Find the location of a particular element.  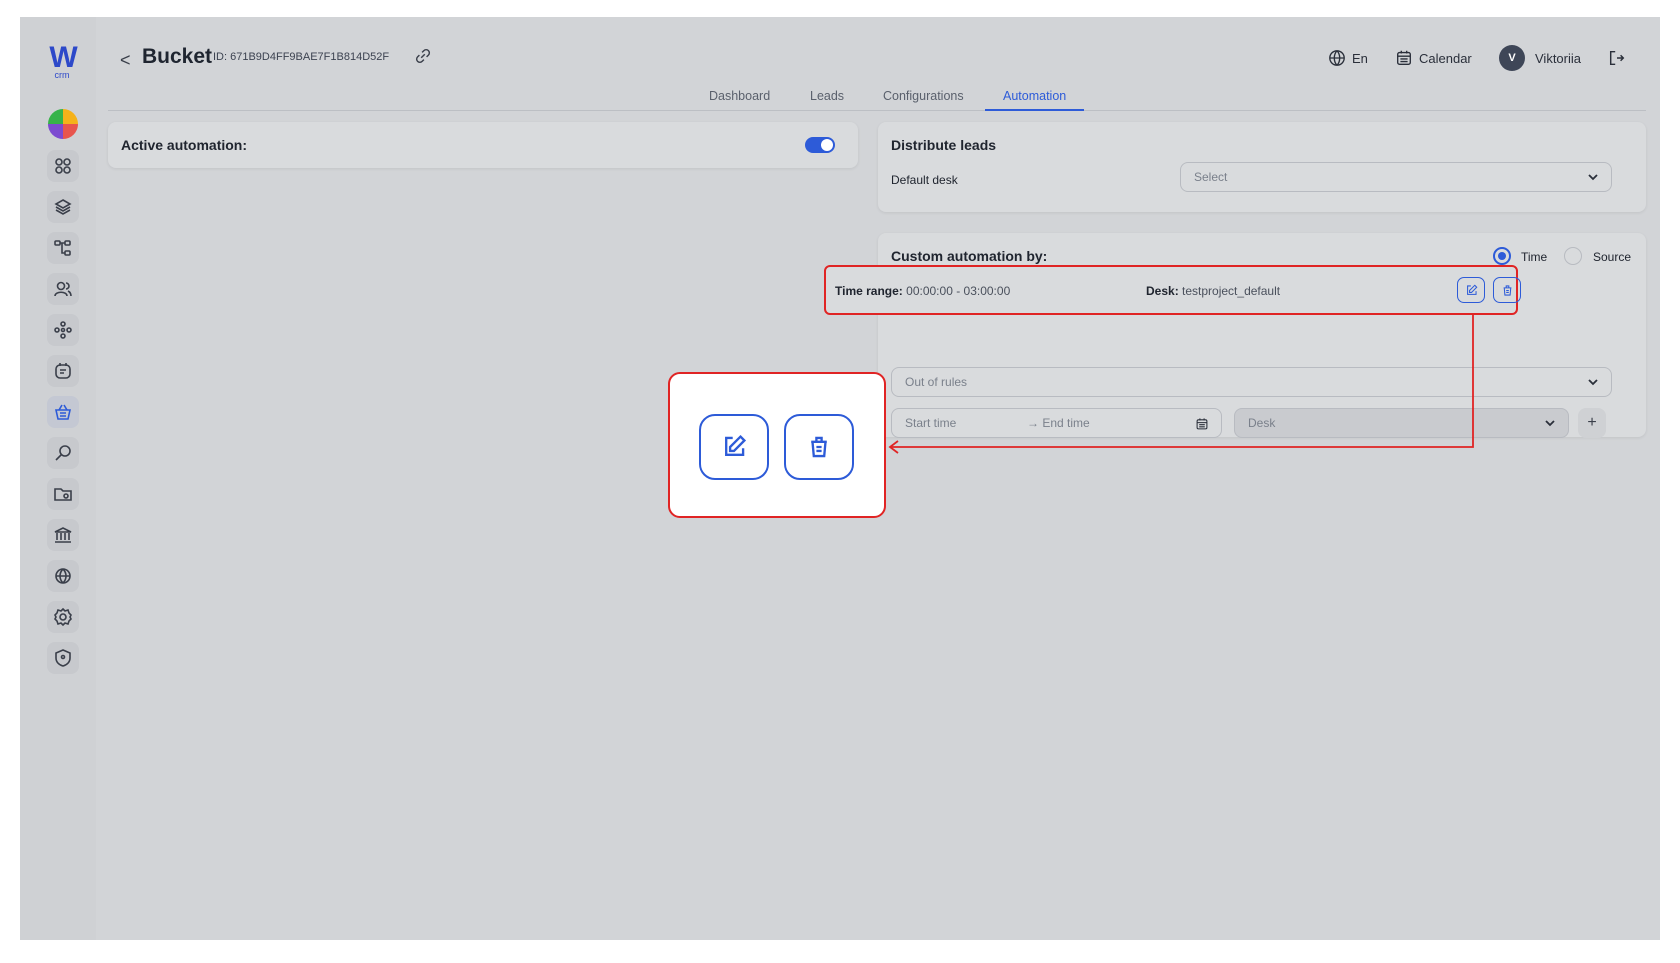

sidebar-globe-grid-icon is located at coordinates (63, 576).